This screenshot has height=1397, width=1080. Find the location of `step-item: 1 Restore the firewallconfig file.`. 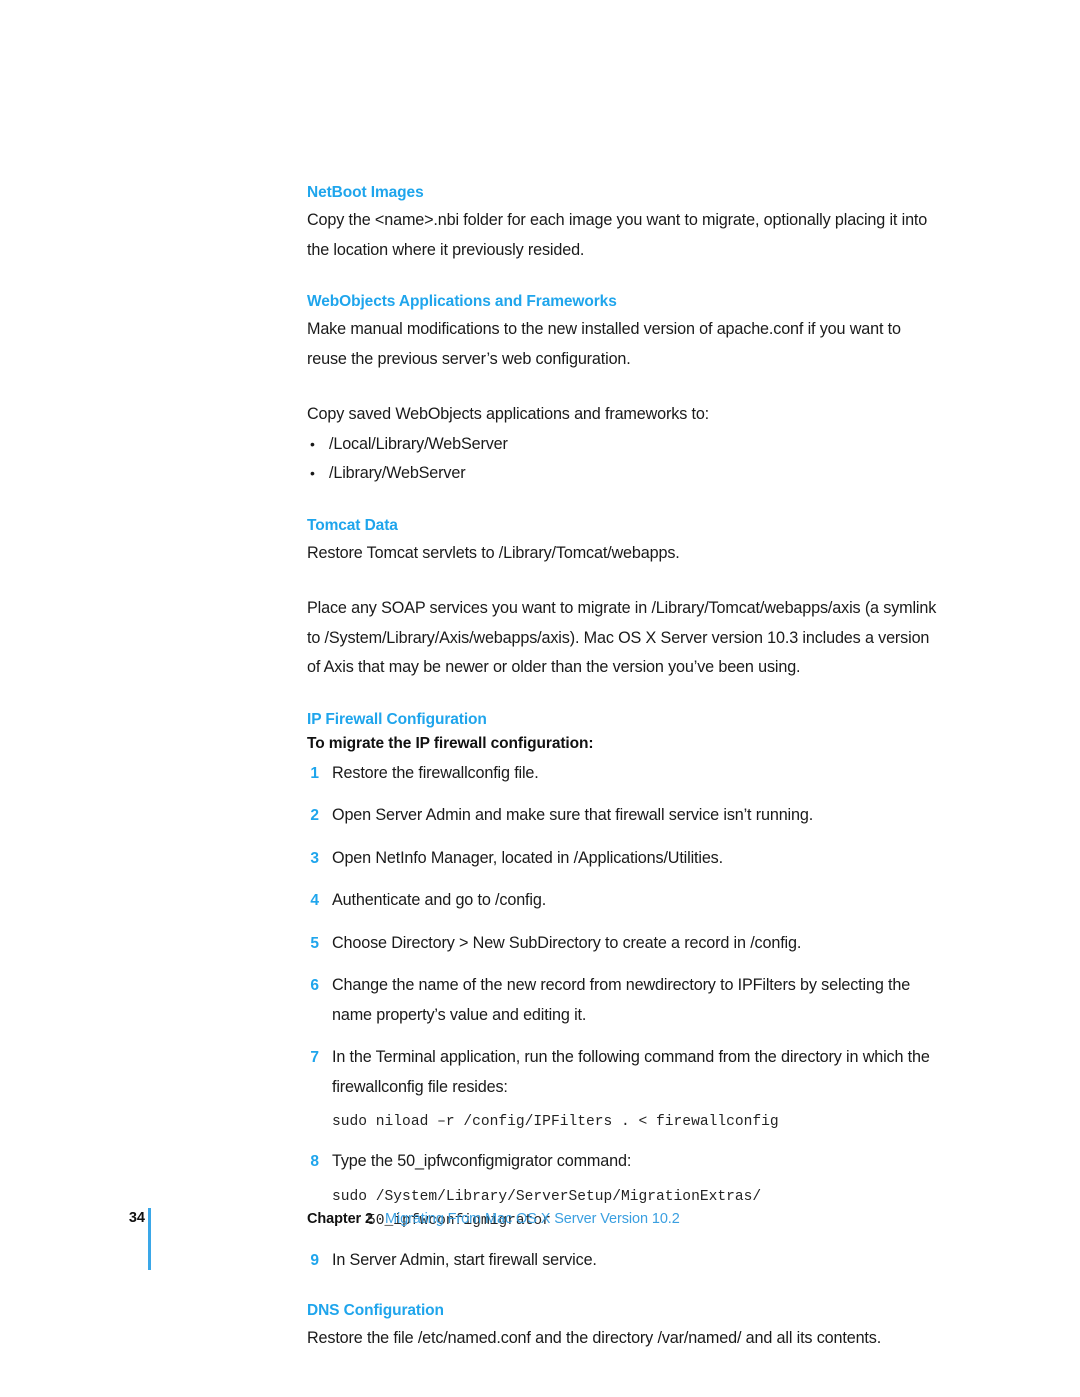

step-item: 1 Restore the firewallconfig file. is located at coordinates (623, 774).